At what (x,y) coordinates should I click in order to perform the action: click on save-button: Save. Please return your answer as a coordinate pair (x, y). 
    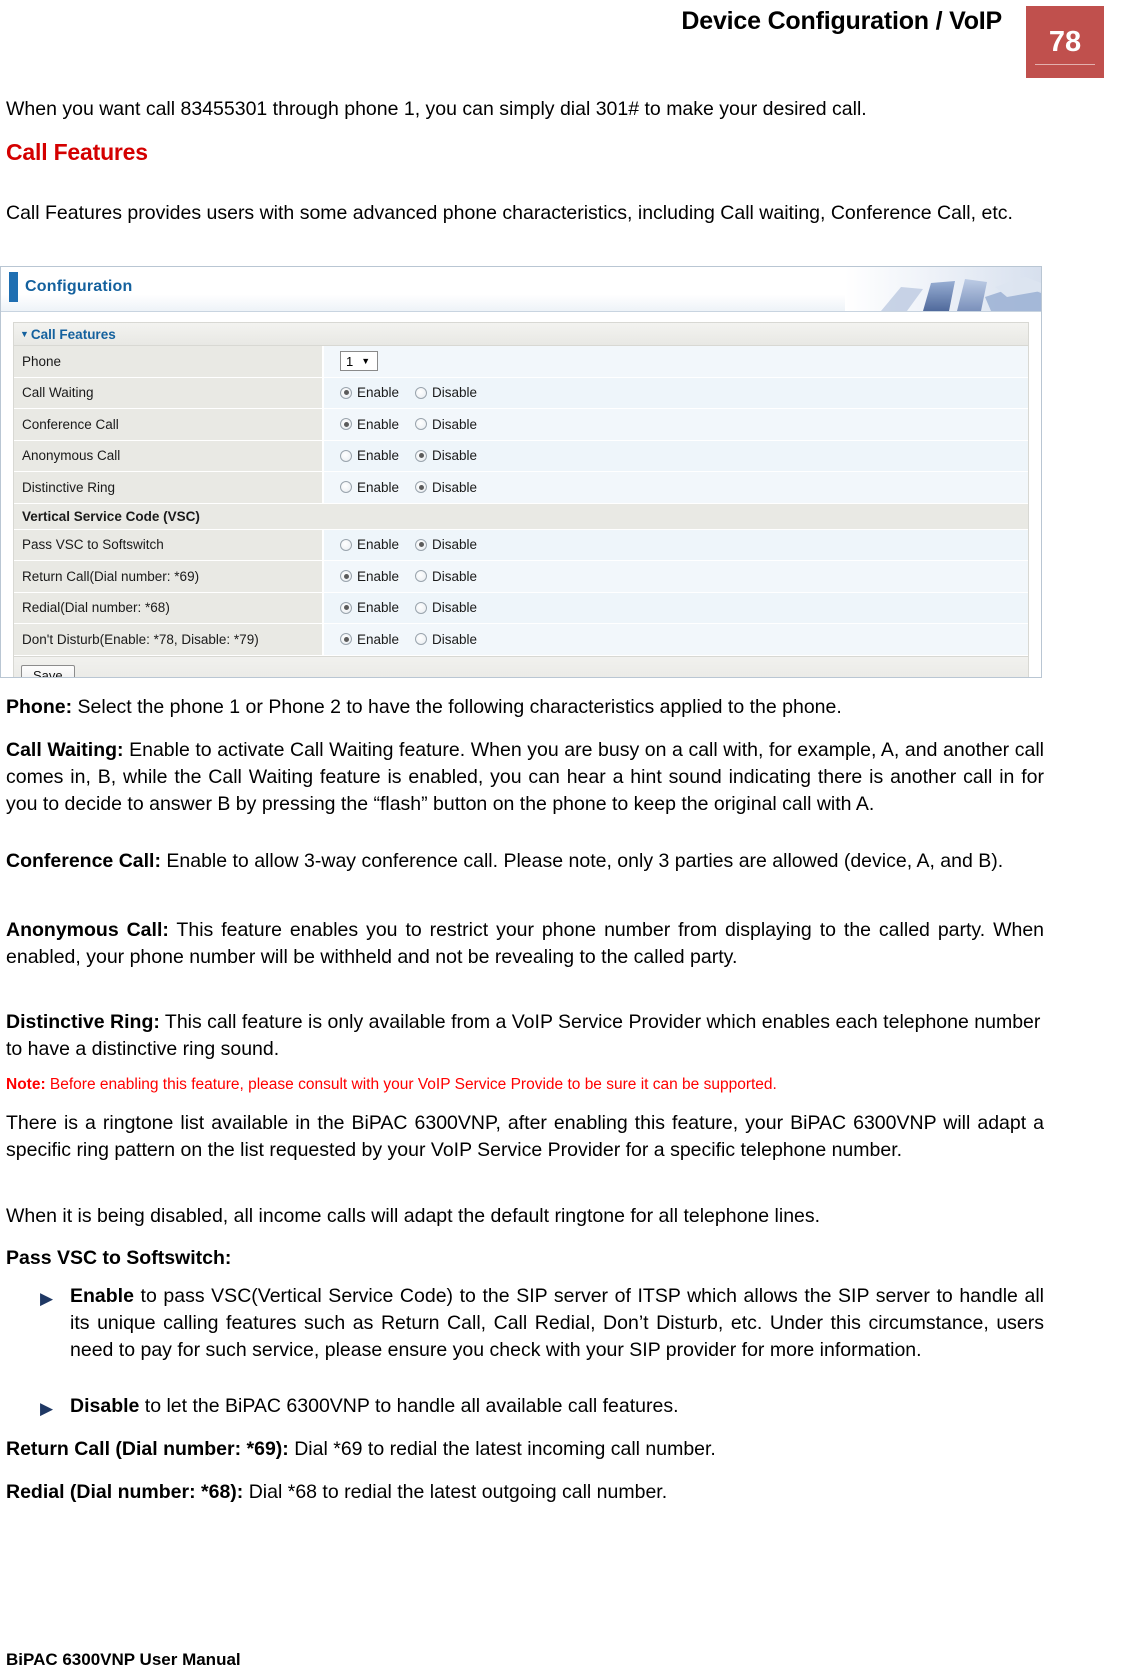
    Looking at the image, I should click on (48, 670).